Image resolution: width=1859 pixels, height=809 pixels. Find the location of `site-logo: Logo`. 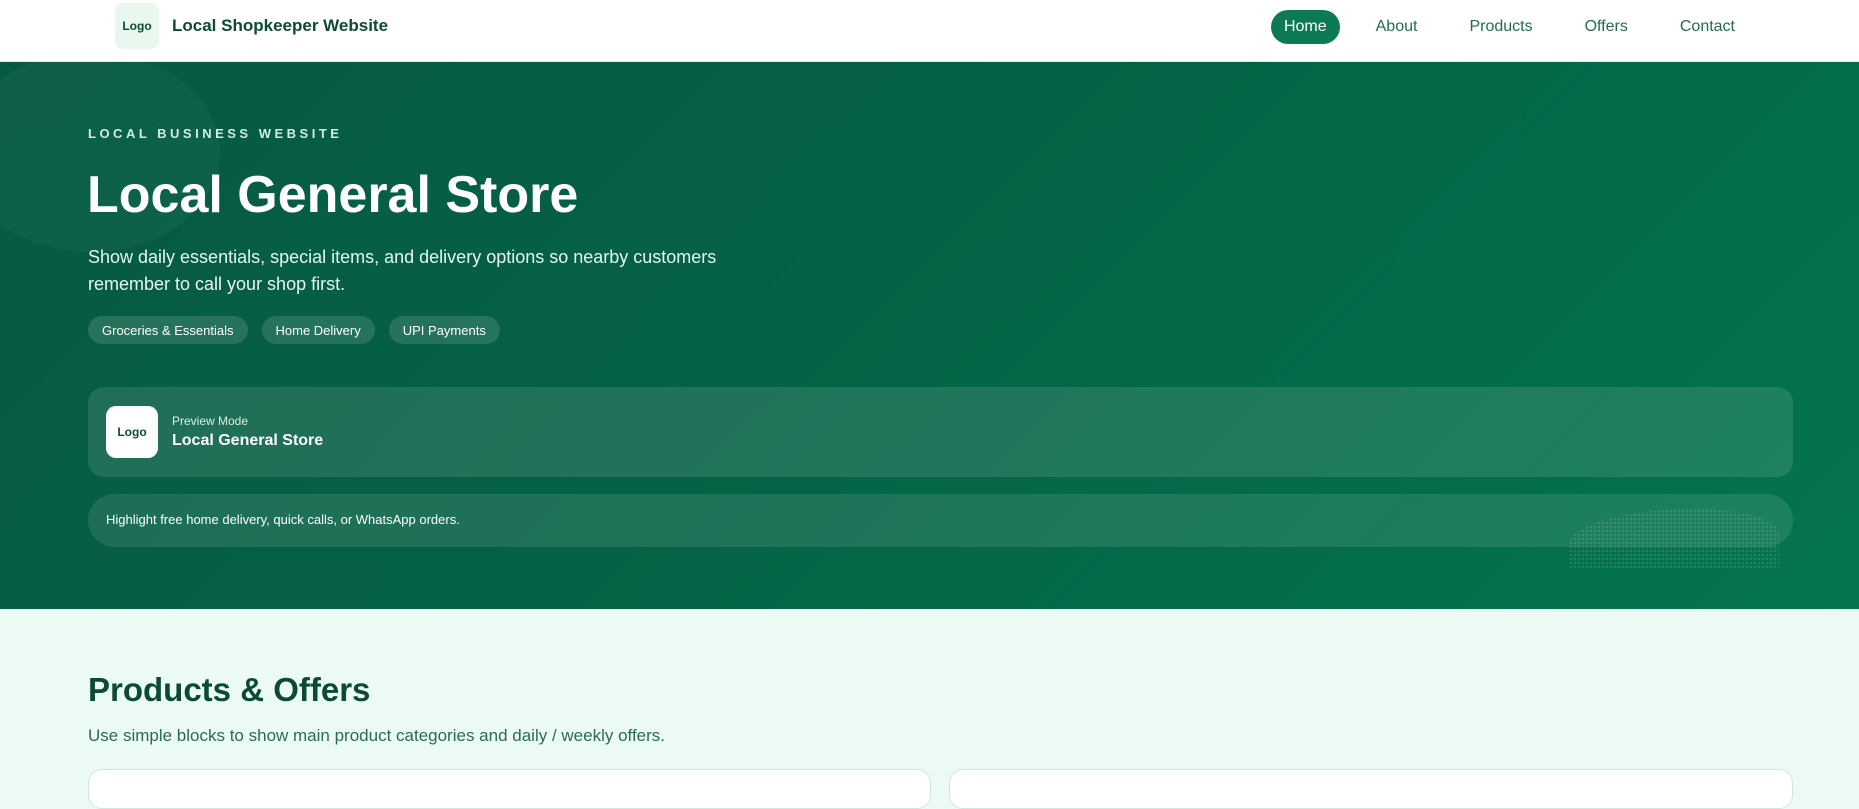

site-logo: Logo is located at coordinates (137, 26).